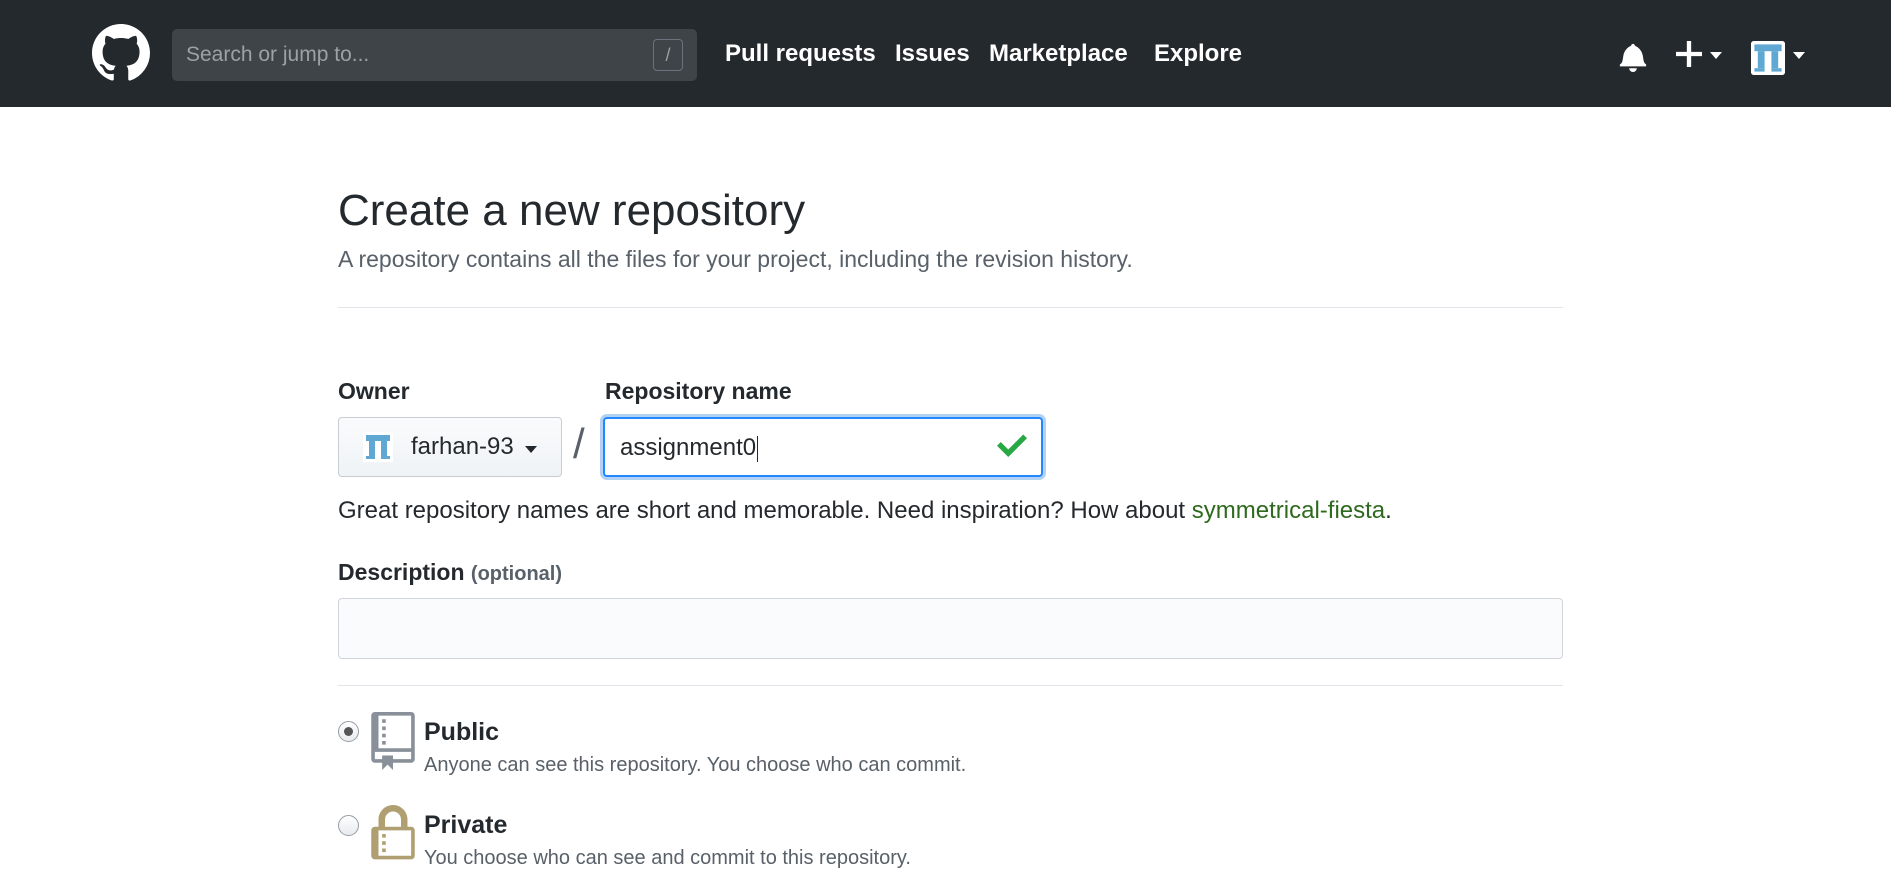 This screenshot has height=896, width=1891. What do you see at coordinates (823, 447) in the screenshot?
I see `repository-name-input: assignment0` at bounding box center [823, 447].